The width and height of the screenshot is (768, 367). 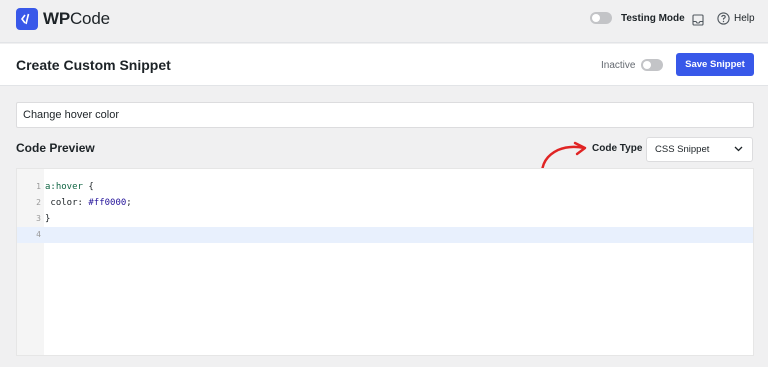 What do you see at coordinates (38, 186) in the screenshot?
I see `line-number: 1` at bounding box center [38, 186].